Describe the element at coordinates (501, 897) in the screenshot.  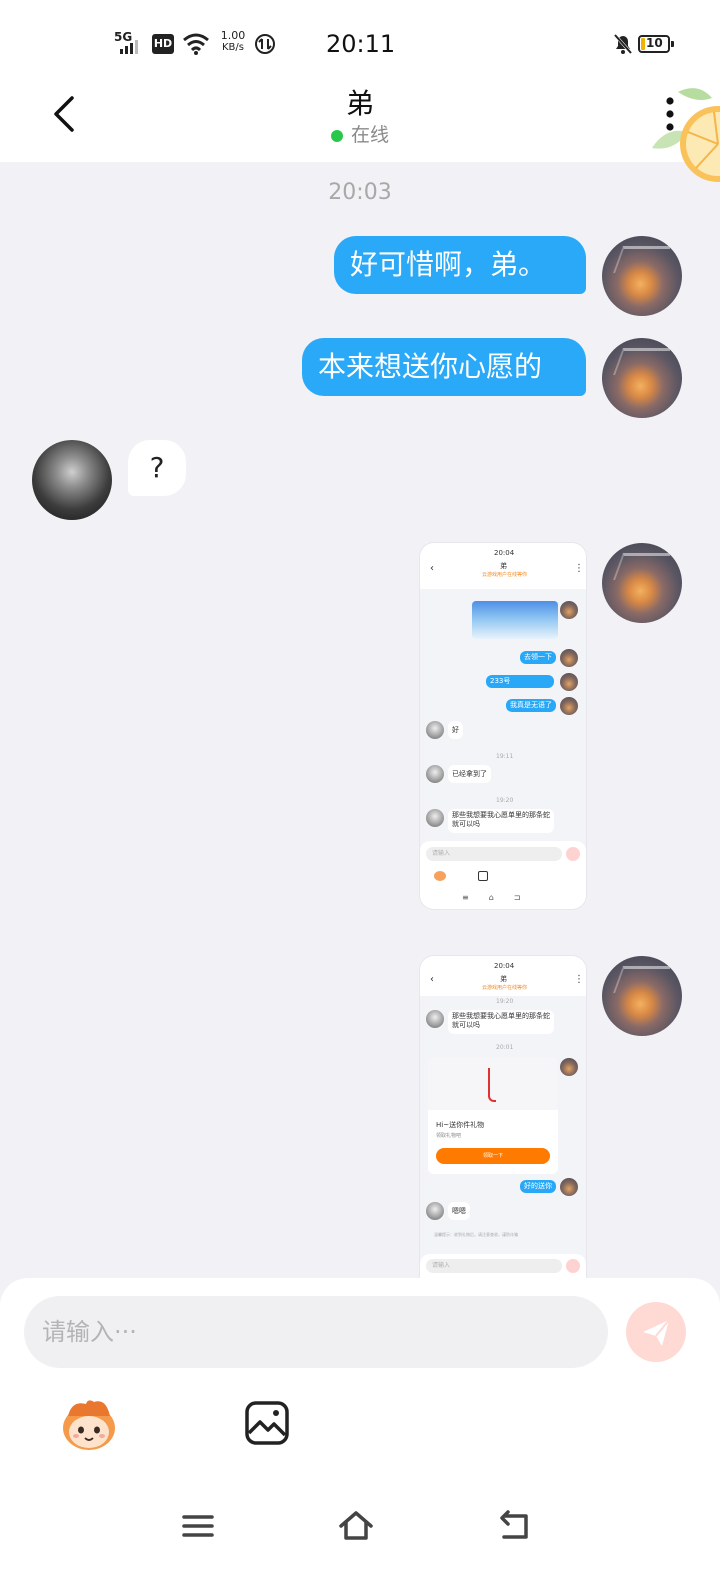
I see `mini-nav-bar: ≡⌂⊐` at that location.